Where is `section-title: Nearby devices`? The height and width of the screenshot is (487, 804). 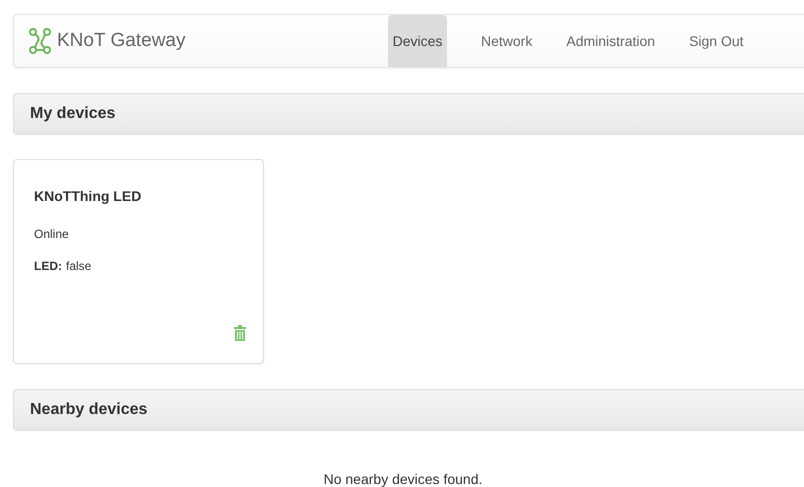 section-title: Nearby devices is located at coordinates (89, 410).